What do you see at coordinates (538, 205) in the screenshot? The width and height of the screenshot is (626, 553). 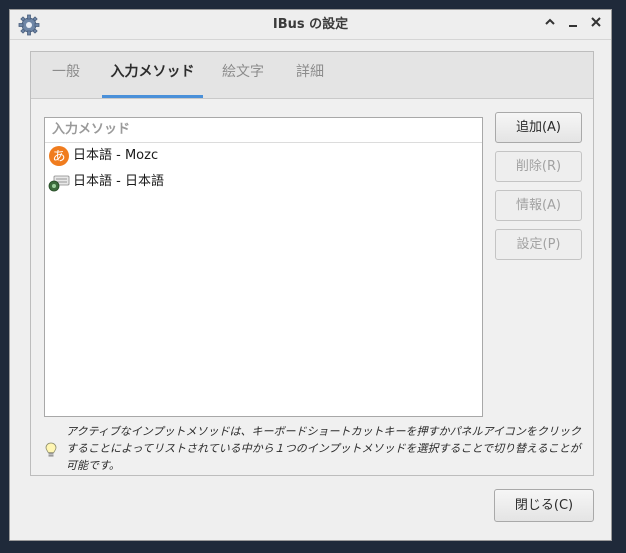 I see `info-button: 情報(A)` at bounding box center [538, 205].